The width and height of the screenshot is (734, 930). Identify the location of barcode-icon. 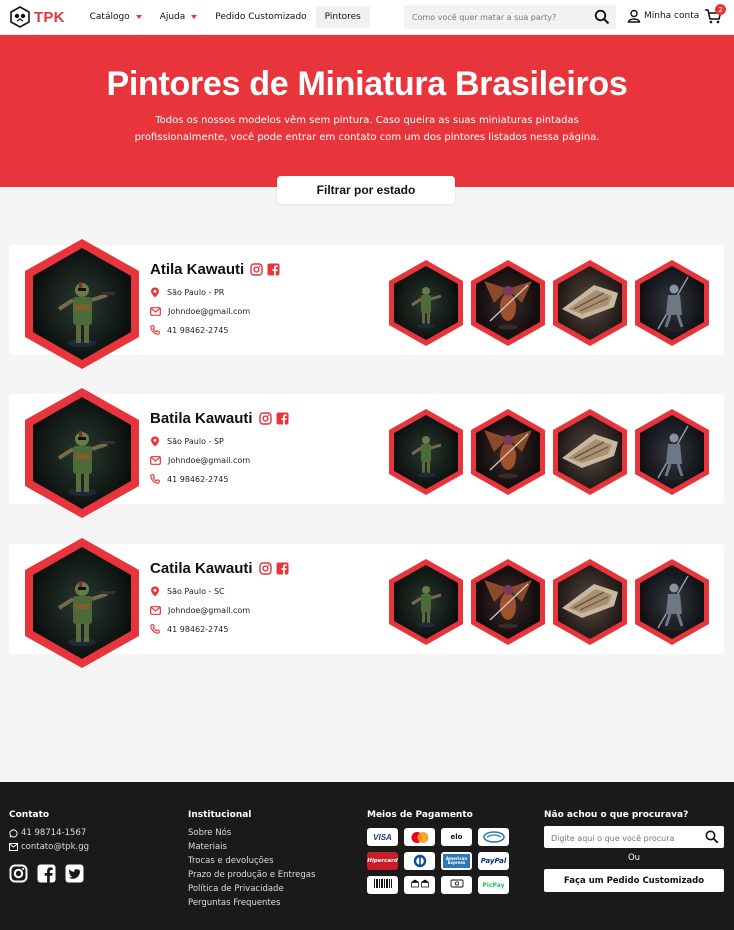
(382, 883).